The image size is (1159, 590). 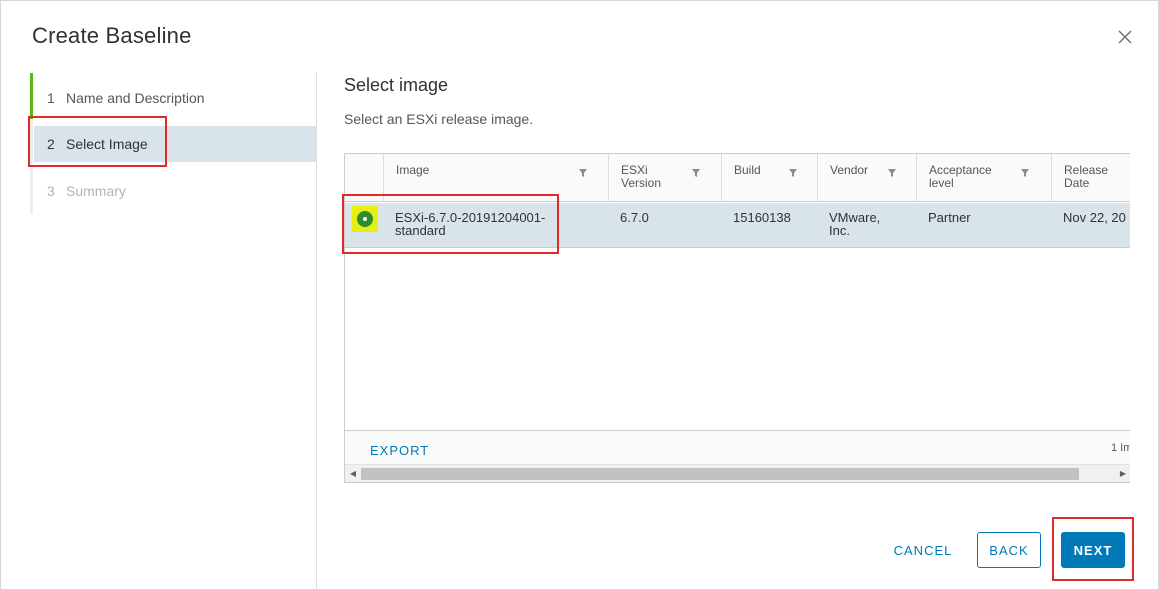 What do you see at coordinates (949, 217) in the screenshot?
I see `cell-acceptance-level: Partner` at bounding box center [949, 217].